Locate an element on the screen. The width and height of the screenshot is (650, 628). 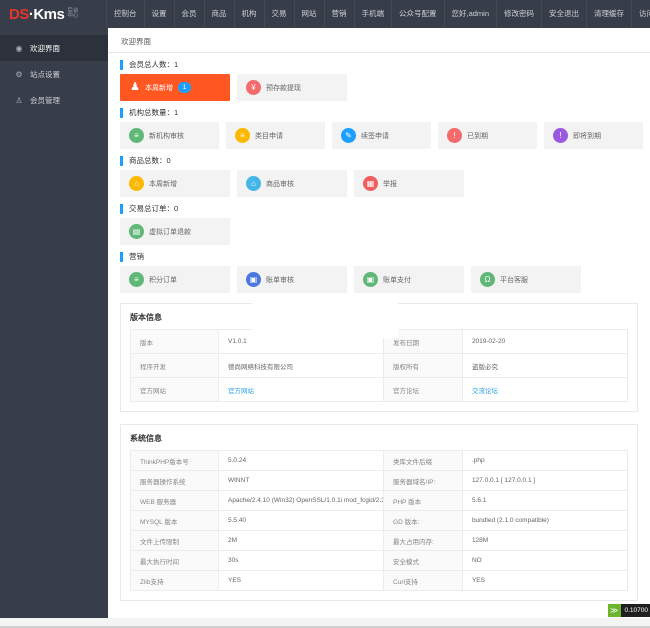
stat-button: ▤ 虚拟订单退款 is located at coordinates (175, 231).